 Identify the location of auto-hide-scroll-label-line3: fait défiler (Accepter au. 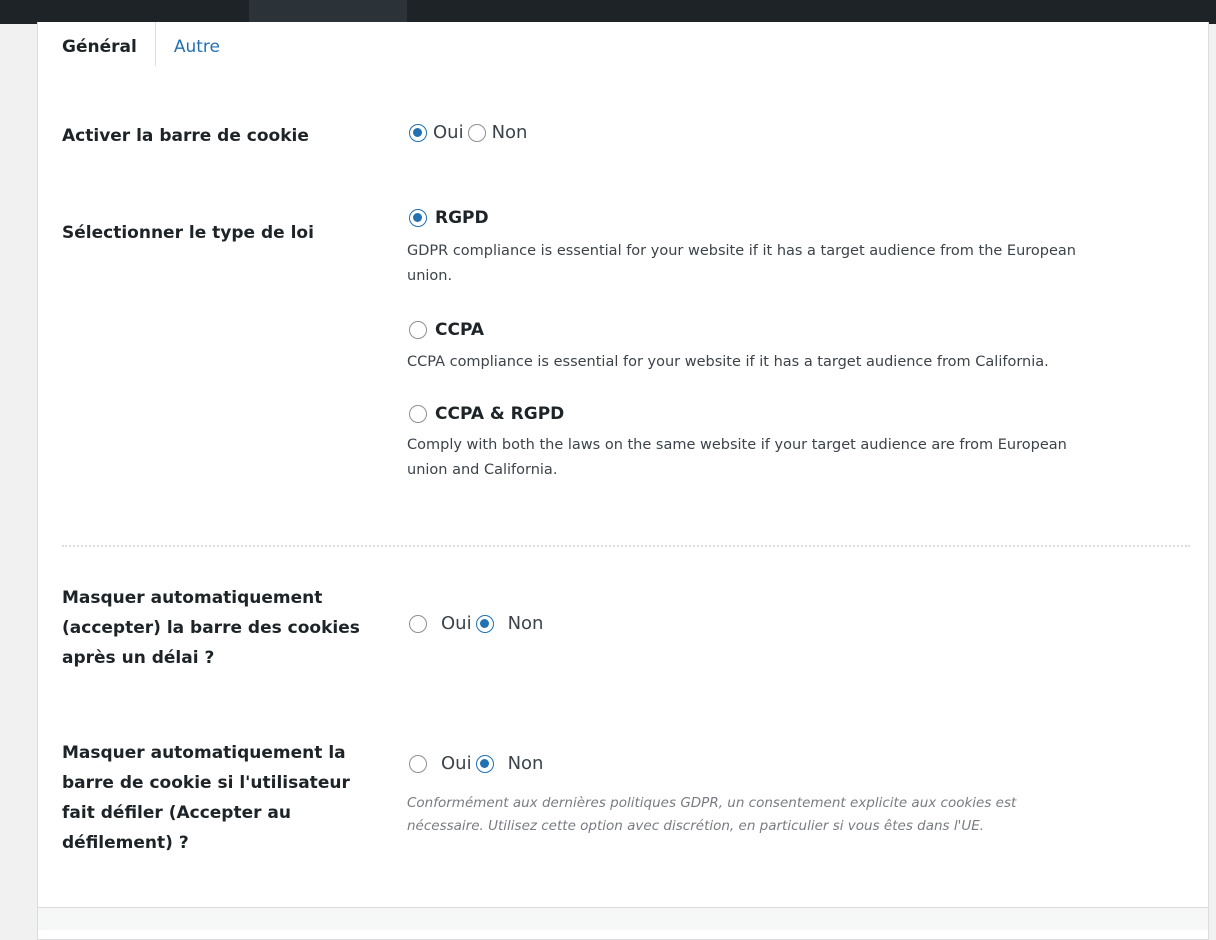
(177, 813).